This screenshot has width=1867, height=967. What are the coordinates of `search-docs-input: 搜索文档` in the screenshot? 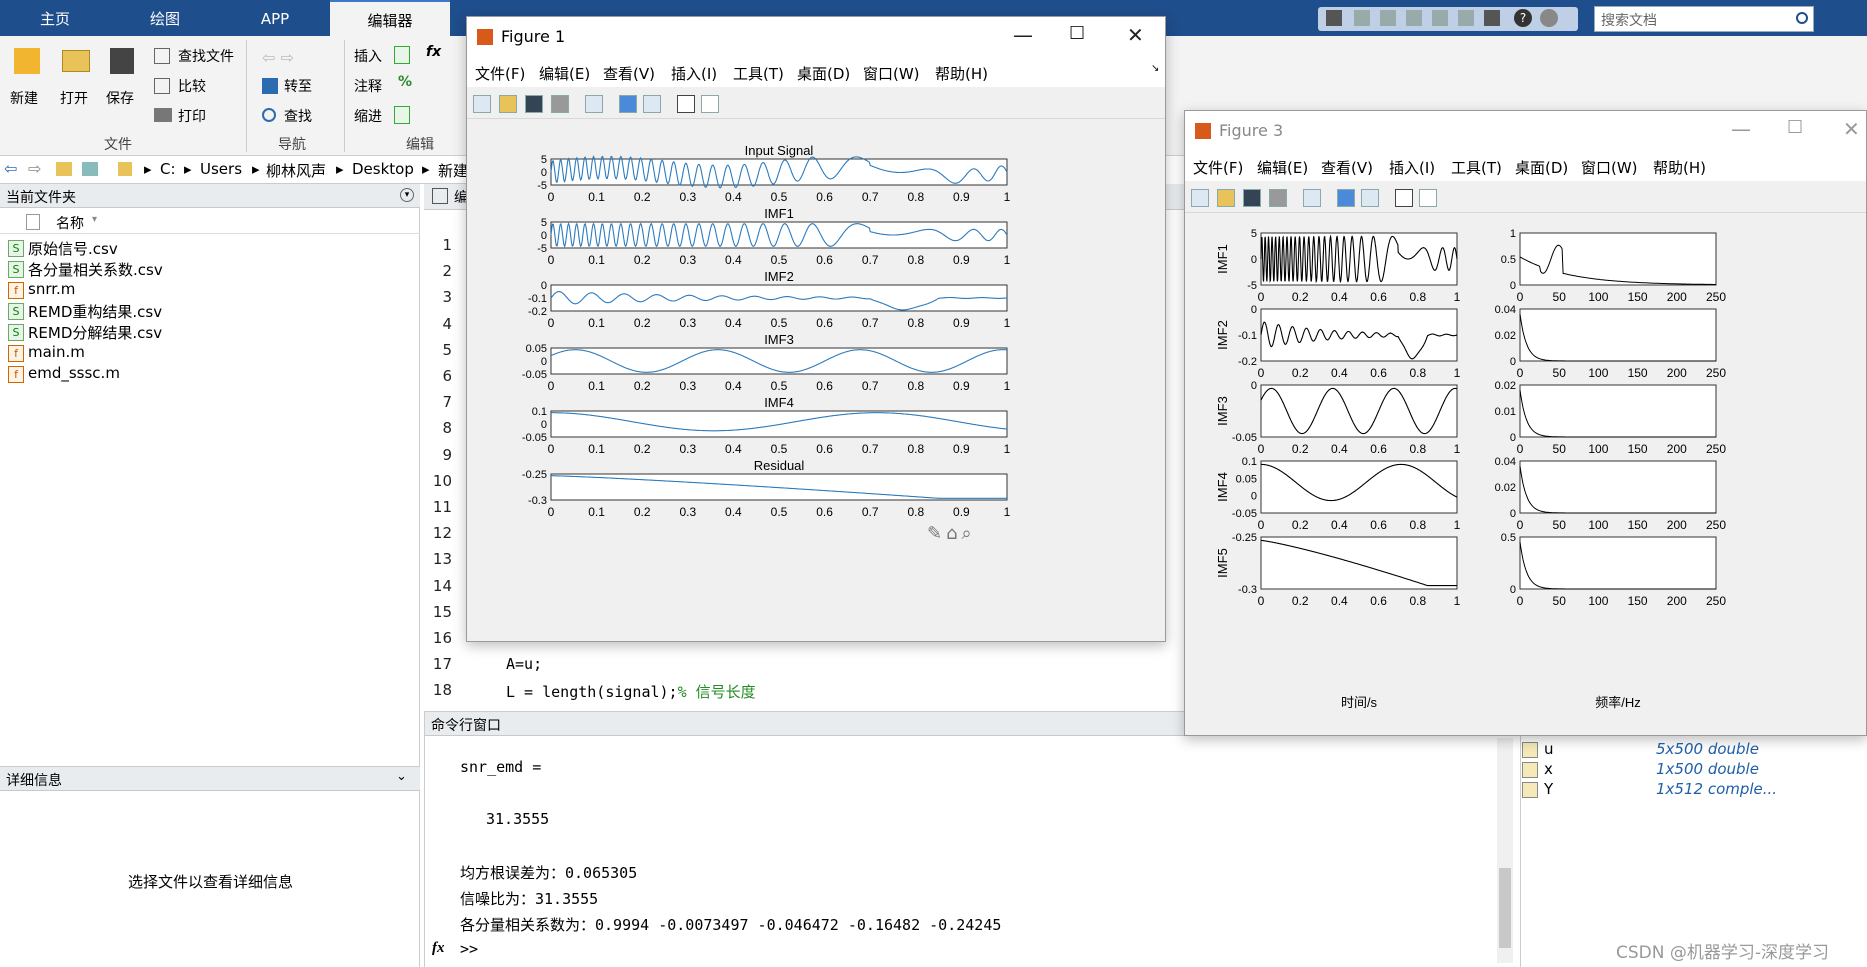 It's located at (1704, 19).